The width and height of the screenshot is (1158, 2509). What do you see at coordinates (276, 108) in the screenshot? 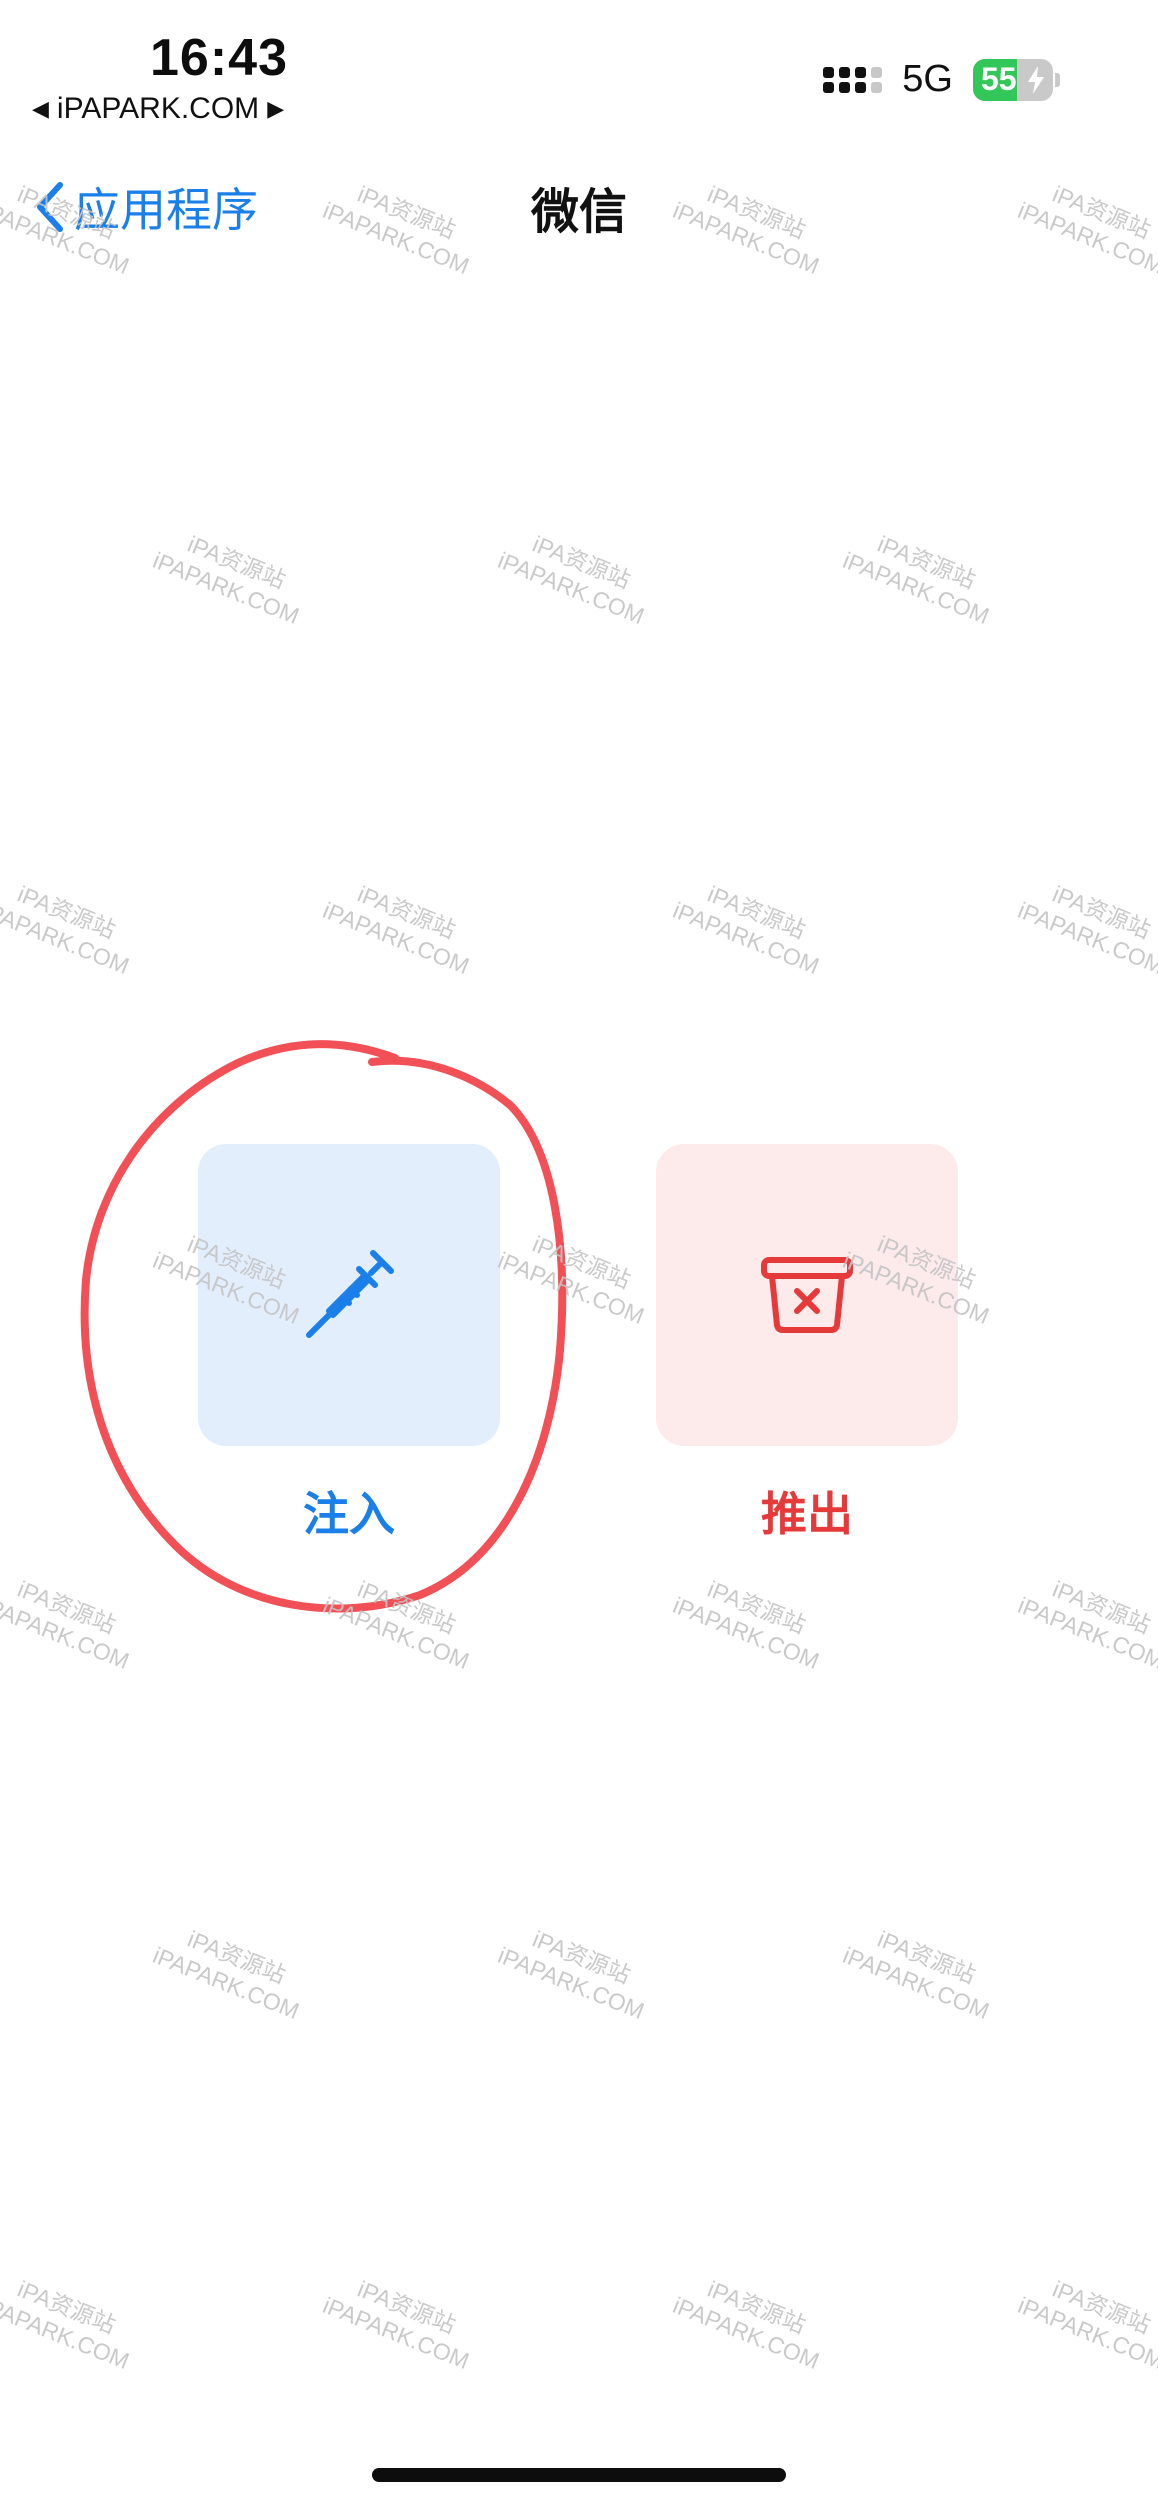
I see `forward-triangle-icon: ▶` at bounding box center [276, 108].